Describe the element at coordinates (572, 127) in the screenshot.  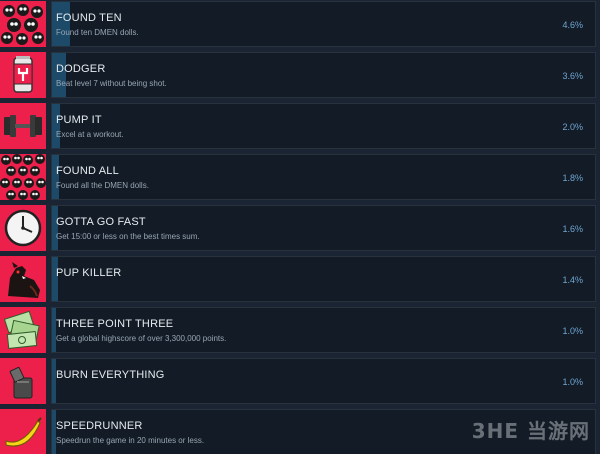
I see `unlock-percent: 2.0%` at that location.